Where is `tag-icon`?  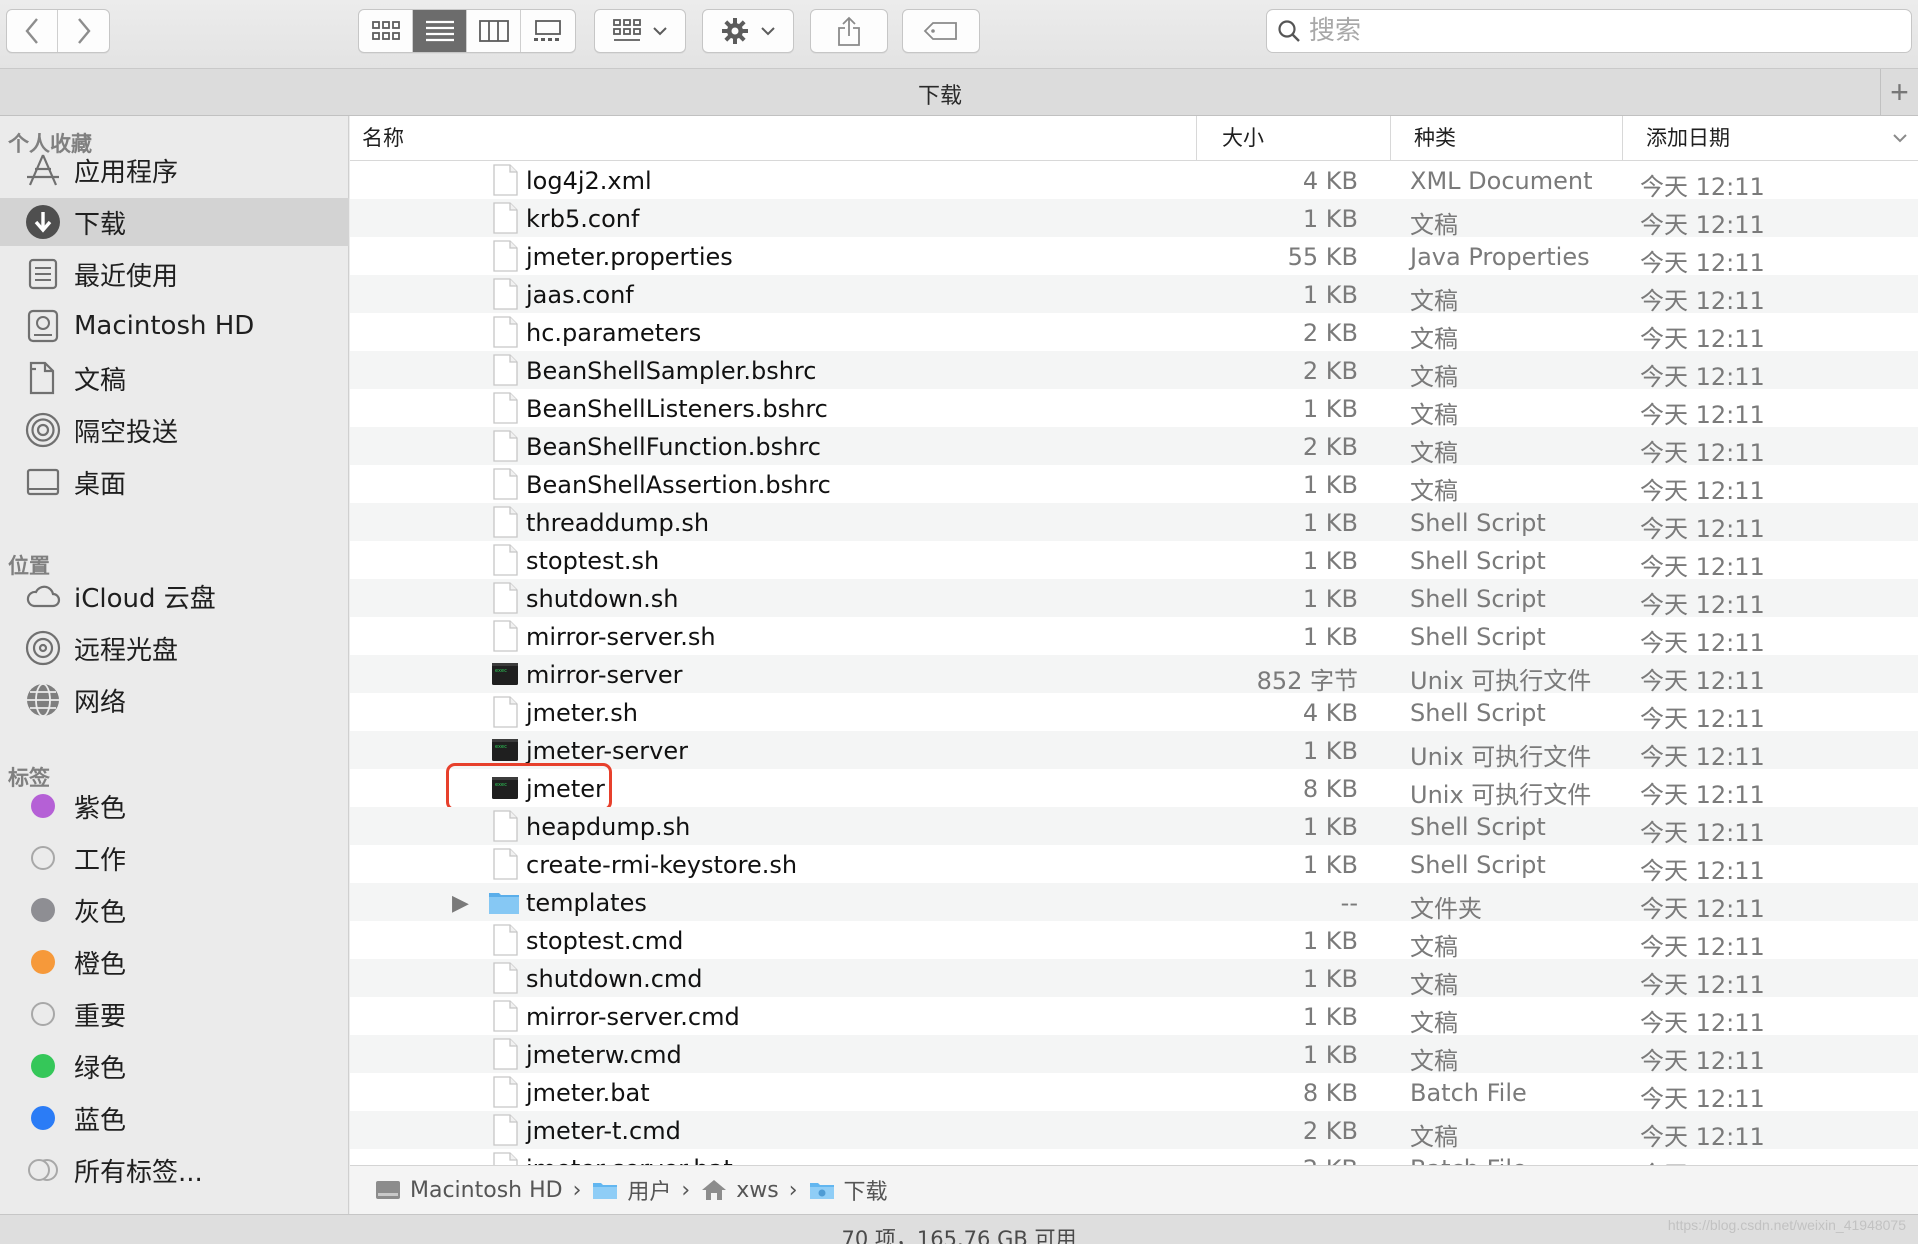 tag-icon is located at coordinates (940, 31).